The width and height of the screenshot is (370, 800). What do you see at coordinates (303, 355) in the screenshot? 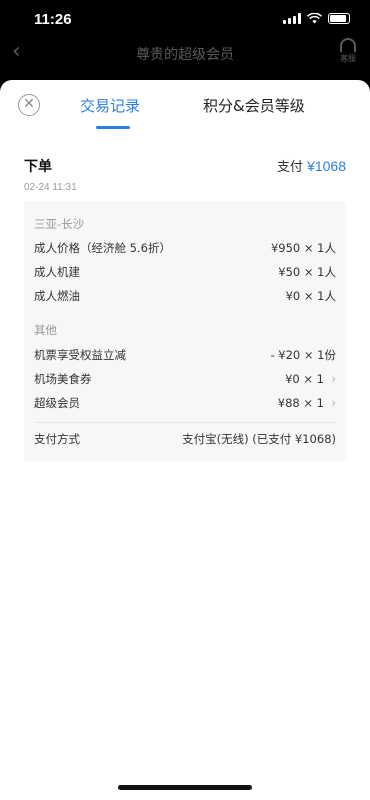
I see `item-value: - ¥20 × 1份` at bounding box center [303, 355].